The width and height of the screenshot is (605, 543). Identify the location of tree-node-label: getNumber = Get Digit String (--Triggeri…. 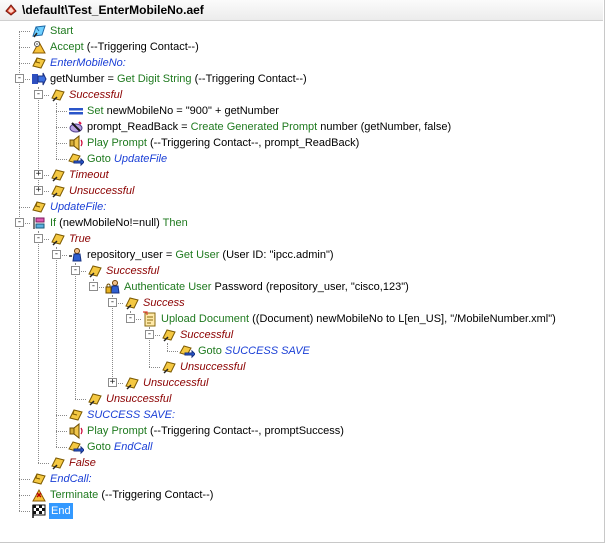
(178, 79).